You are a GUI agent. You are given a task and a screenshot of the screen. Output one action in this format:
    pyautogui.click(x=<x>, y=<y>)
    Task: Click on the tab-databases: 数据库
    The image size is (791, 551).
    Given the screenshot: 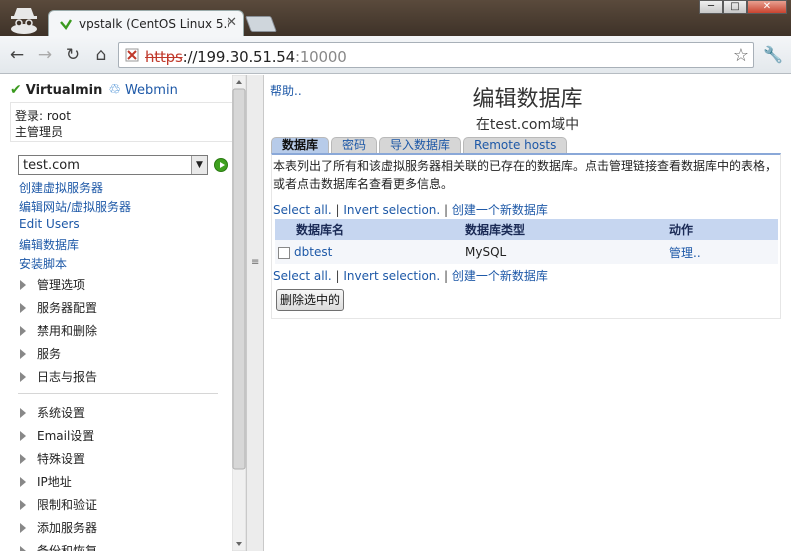 What is the action you would take?
    pyautogui.click(x=300, y=145)
    